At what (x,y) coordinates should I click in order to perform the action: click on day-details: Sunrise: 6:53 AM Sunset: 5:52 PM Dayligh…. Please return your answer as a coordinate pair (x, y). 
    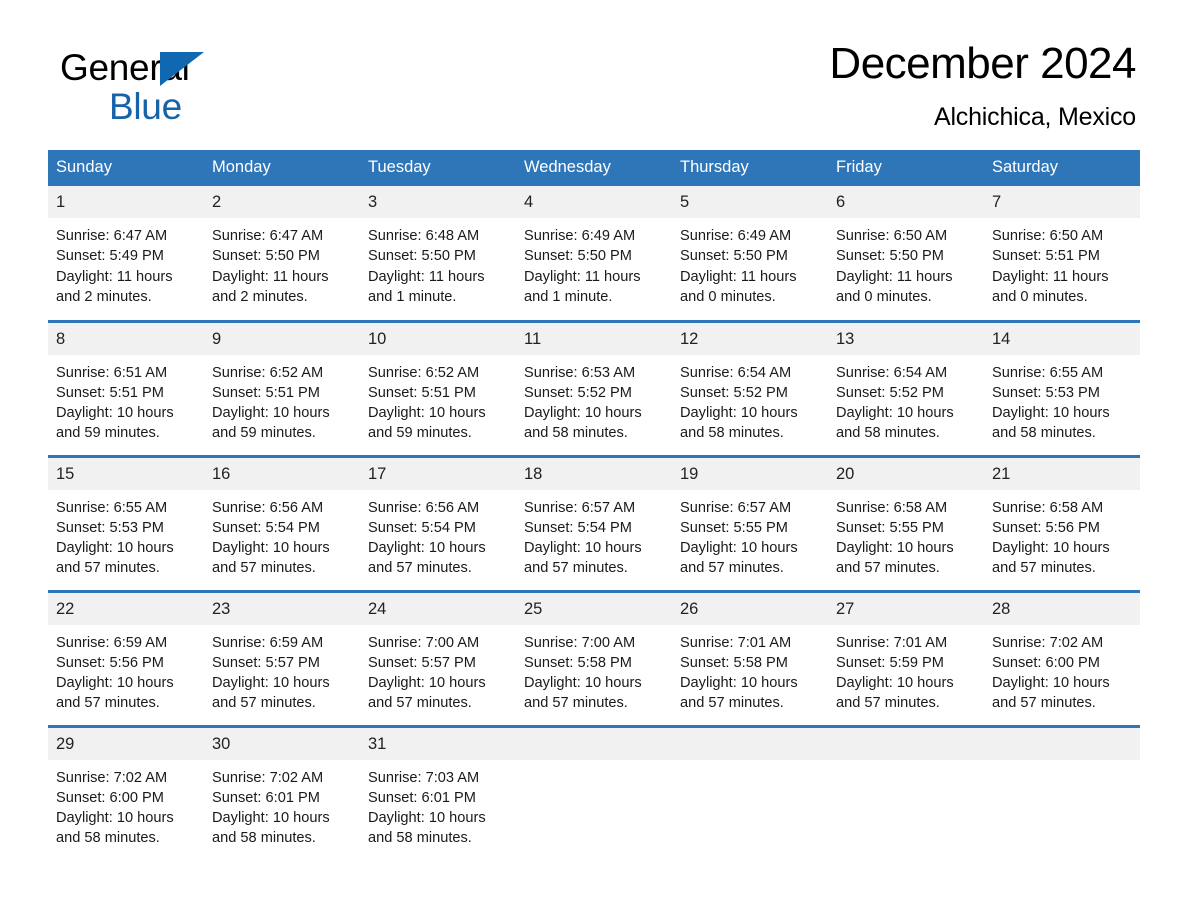
    Looking at the image, I should click on (594, 399).